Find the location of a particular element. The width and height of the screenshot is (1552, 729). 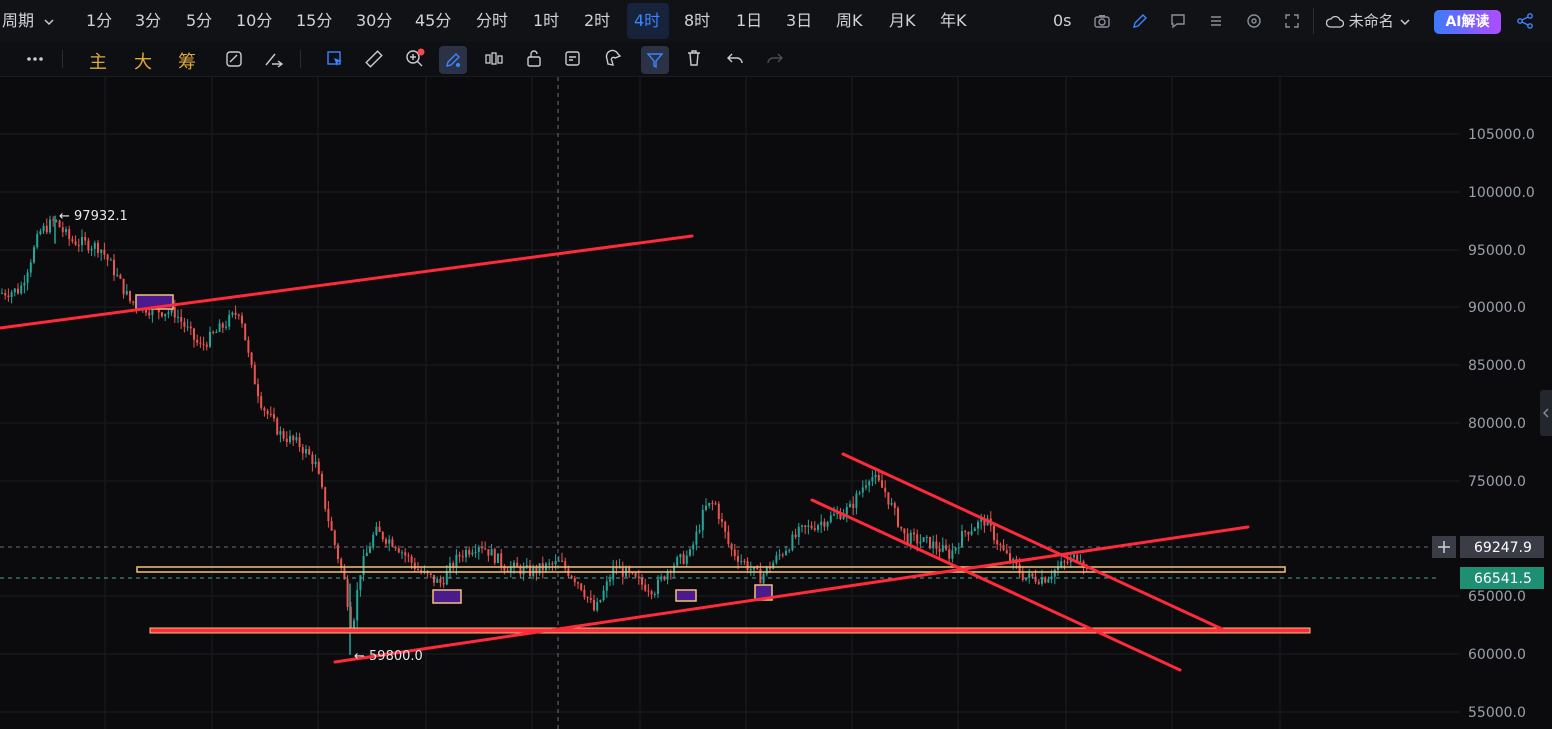

ruler-icon is located at coordinates (374, 59).